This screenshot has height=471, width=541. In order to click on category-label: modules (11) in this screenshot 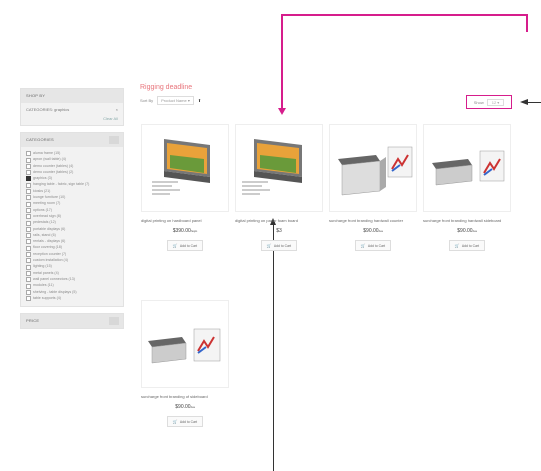, I will do `click(43, 285)`.